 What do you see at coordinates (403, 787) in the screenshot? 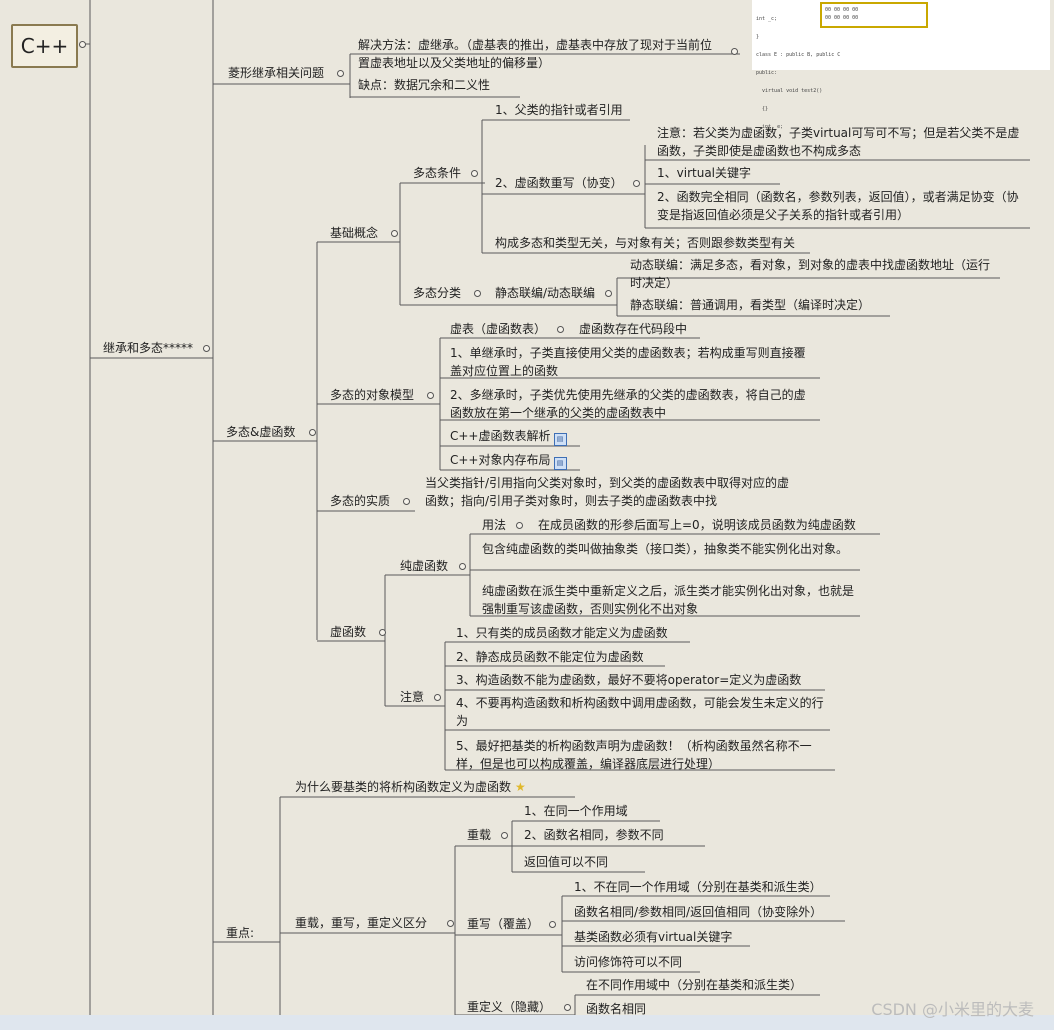
I see `node-label: 为什么要基类的将析构函数定义为虚函数` at bounding box center [403, 787].